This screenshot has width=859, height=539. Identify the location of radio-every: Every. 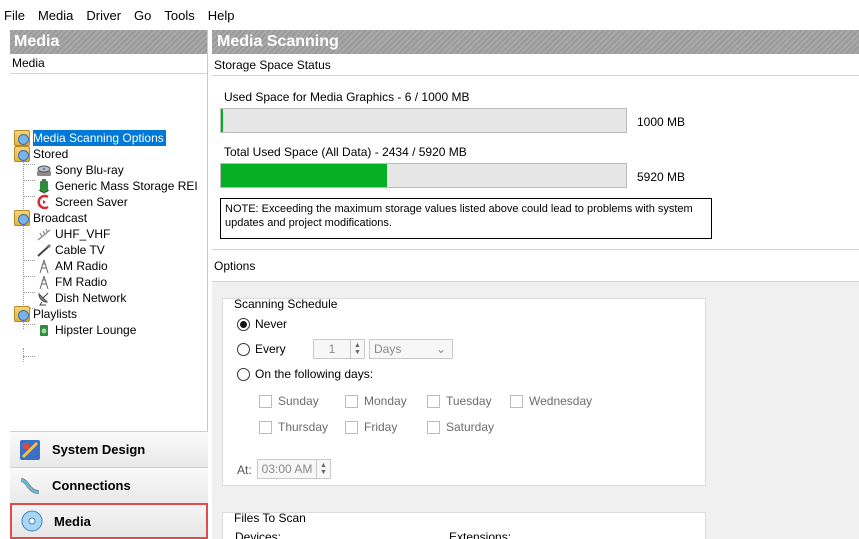
(261, 349).